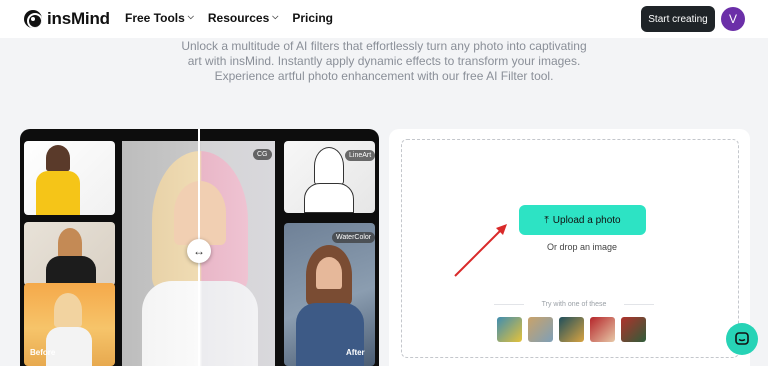  Describe the element at coordinates (354, 237) in the screenshot. I see `tag-watercolor: WaterColor` at that location.